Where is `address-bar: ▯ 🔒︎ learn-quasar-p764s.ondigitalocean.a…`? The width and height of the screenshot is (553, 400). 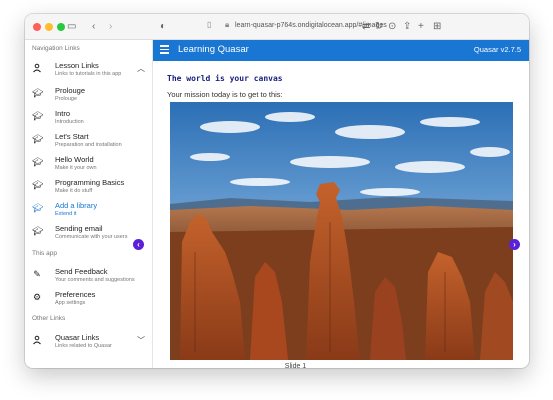 address-bar: ▯ 🔒︎ learn-quasar-p764s.ondigitalocean.a… is located at coordinates (293, 27).